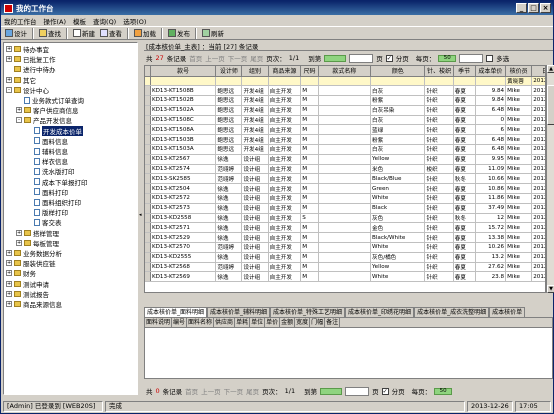 This screenshot has width=554, height=414. I want to click on table-cell: KD13-KT1508C, so click(183, 120).